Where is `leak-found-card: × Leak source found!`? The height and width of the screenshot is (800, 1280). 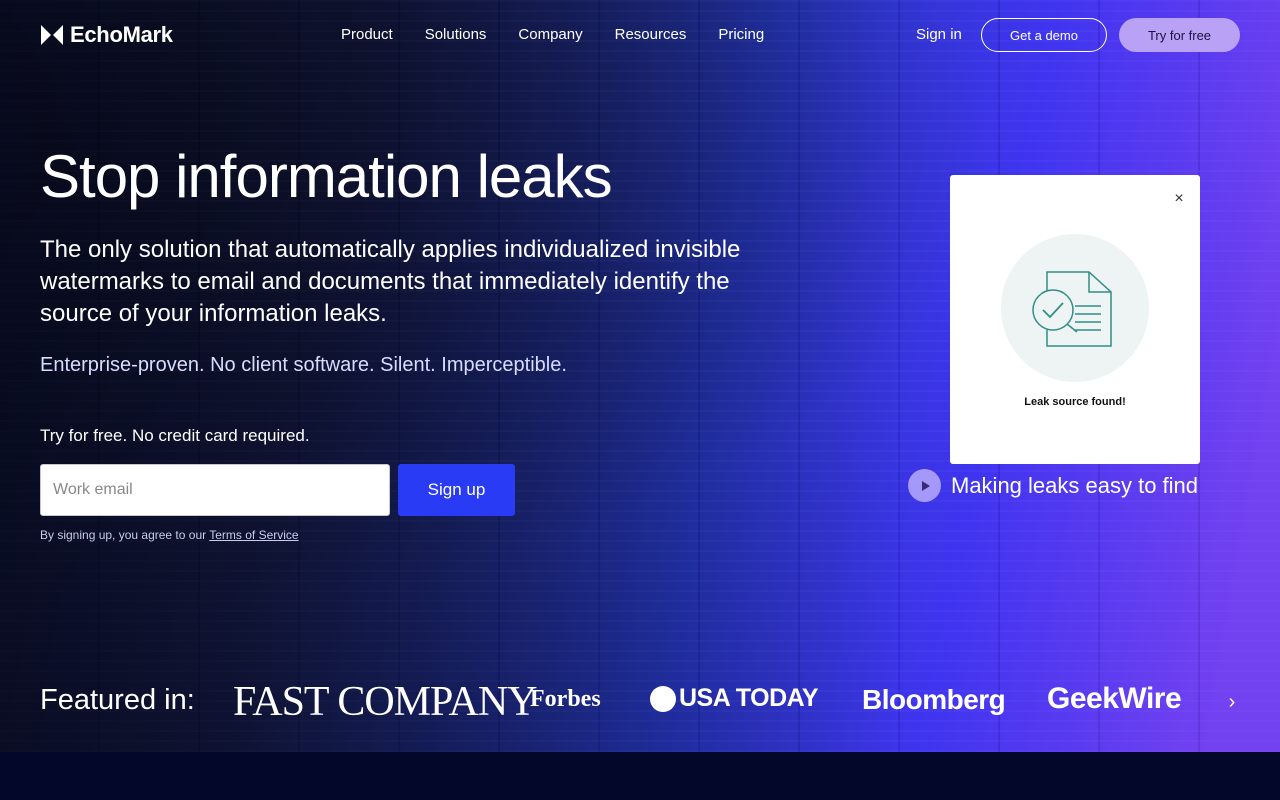 leak-found-card: × Leak source found! is located at coordinates (1075, 319).